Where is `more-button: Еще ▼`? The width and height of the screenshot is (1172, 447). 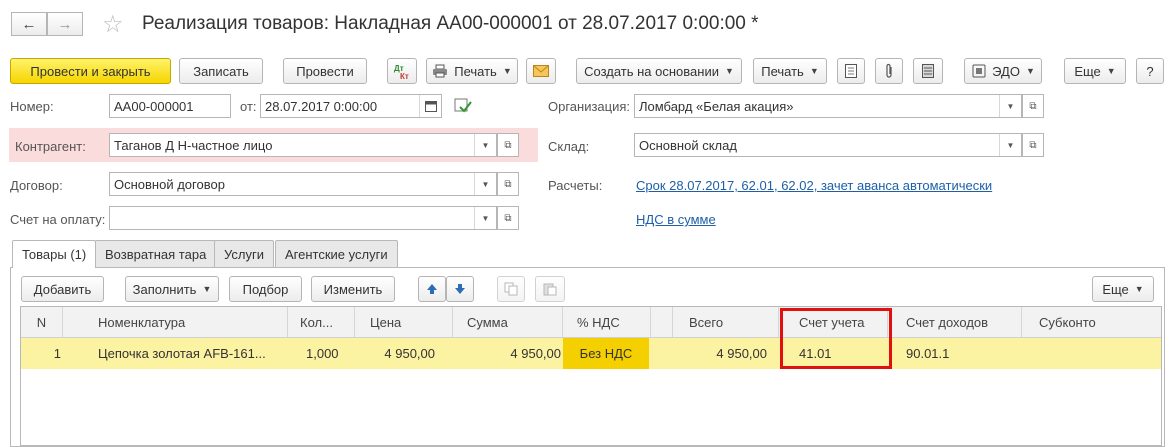
more-button: Еще ▼ is located at coordinates (1095, 71).